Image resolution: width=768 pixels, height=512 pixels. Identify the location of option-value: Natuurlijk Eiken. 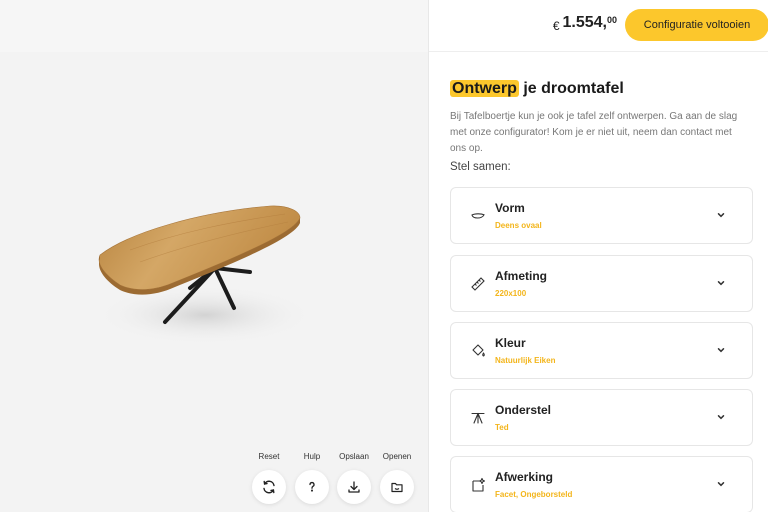
(525, 360).